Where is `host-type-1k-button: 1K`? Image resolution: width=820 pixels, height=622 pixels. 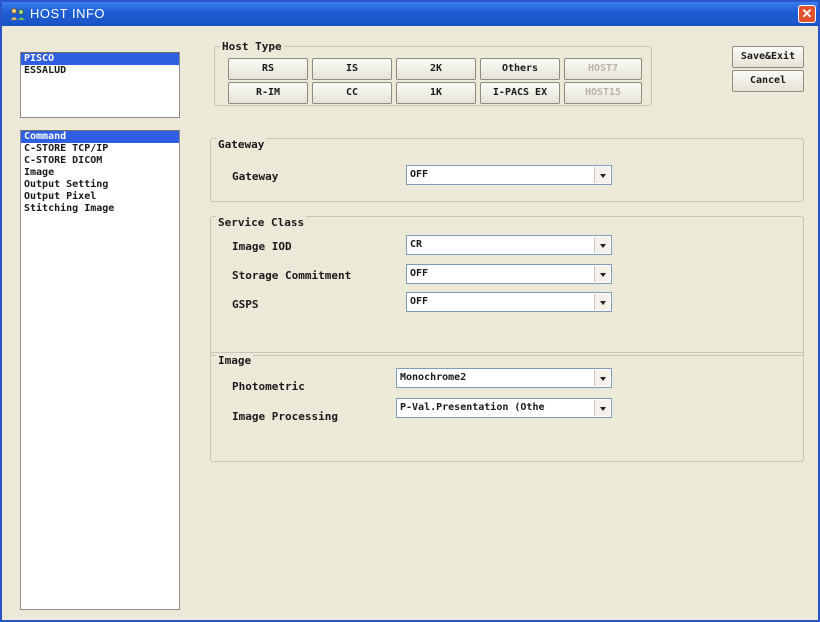 host-type-1k-button: 1K is located at coordinates (436, 93).